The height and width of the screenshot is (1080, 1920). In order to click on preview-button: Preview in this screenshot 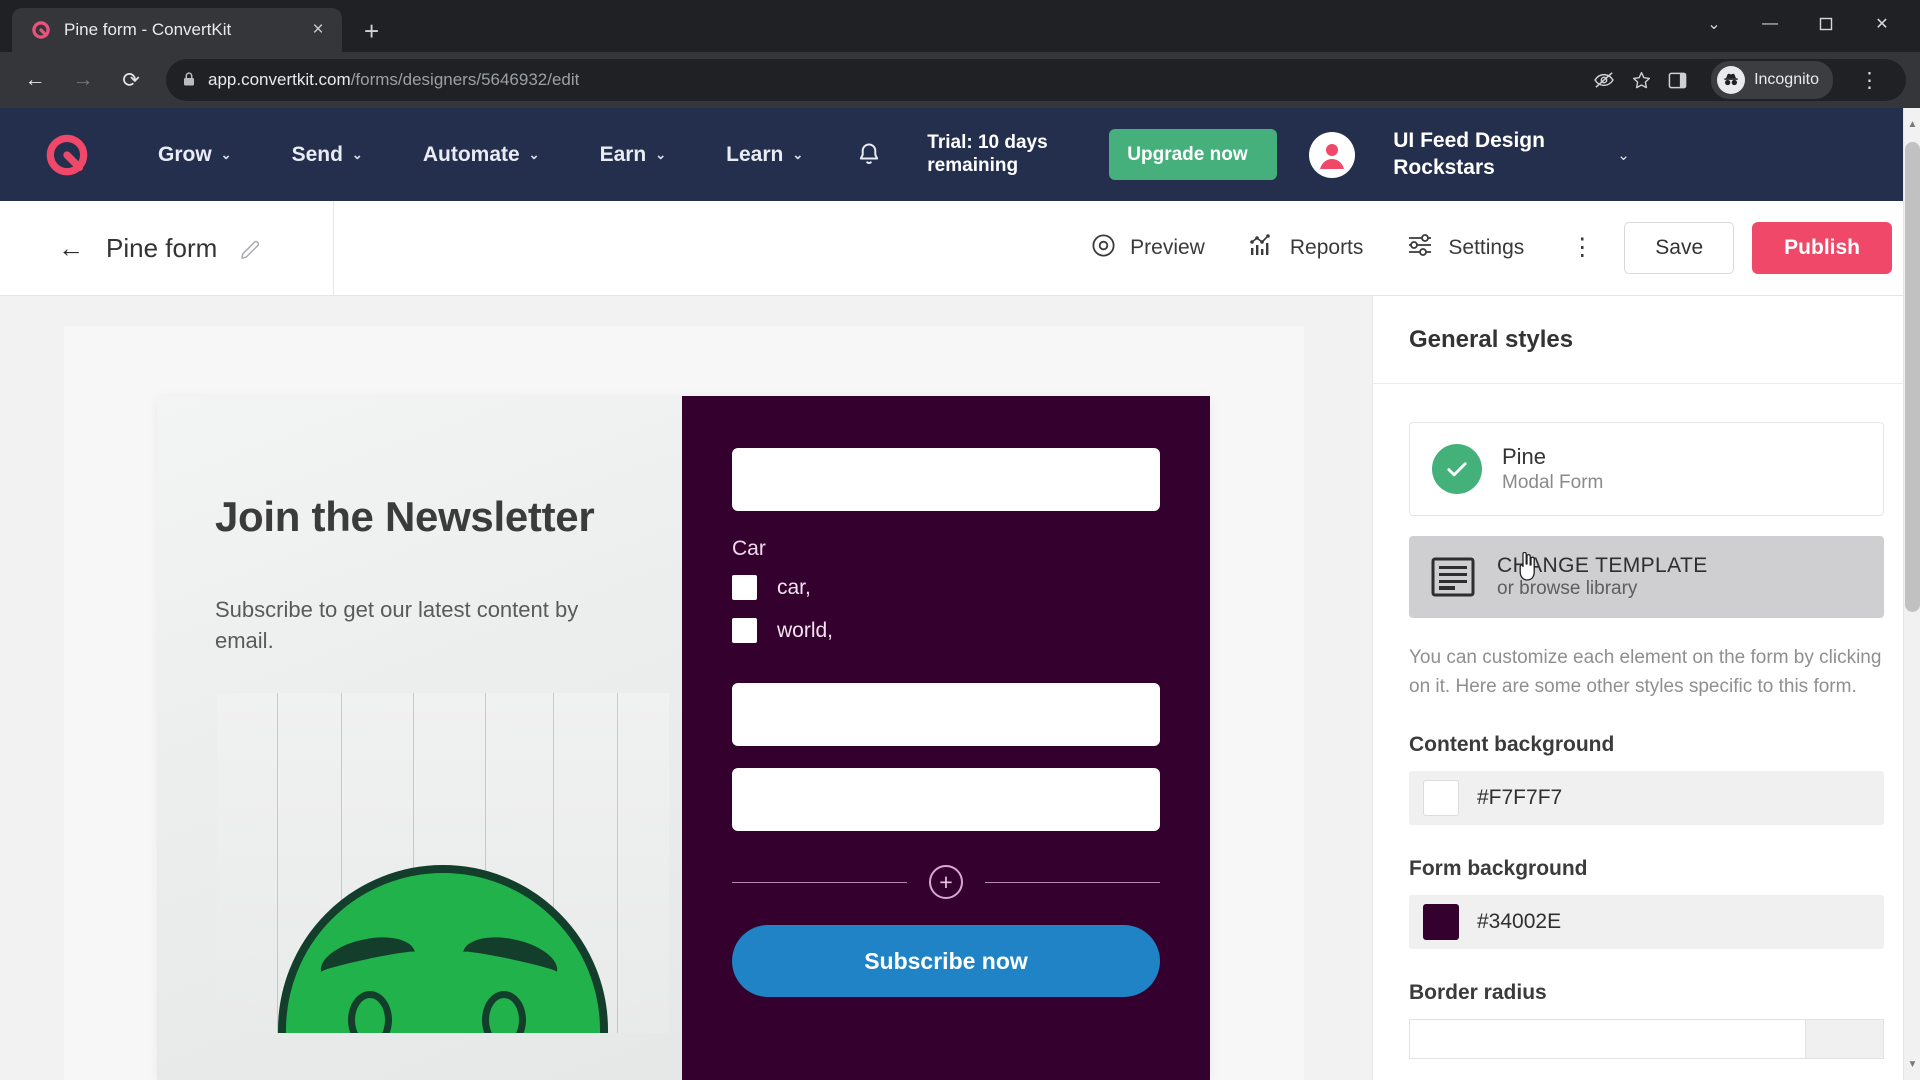, I will do `click(1147, 248)`.